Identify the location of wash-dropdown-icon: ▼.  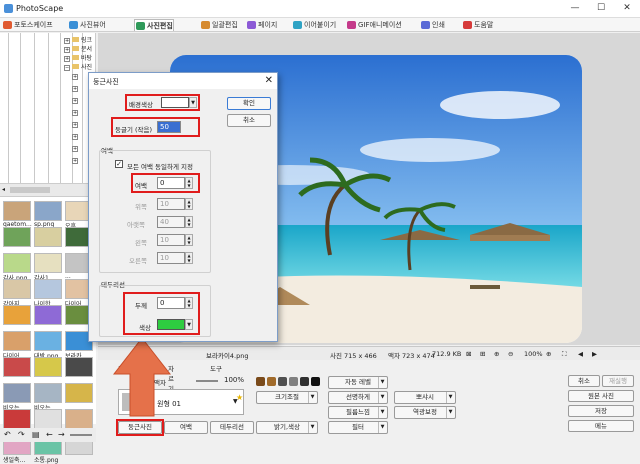
(450, 397).